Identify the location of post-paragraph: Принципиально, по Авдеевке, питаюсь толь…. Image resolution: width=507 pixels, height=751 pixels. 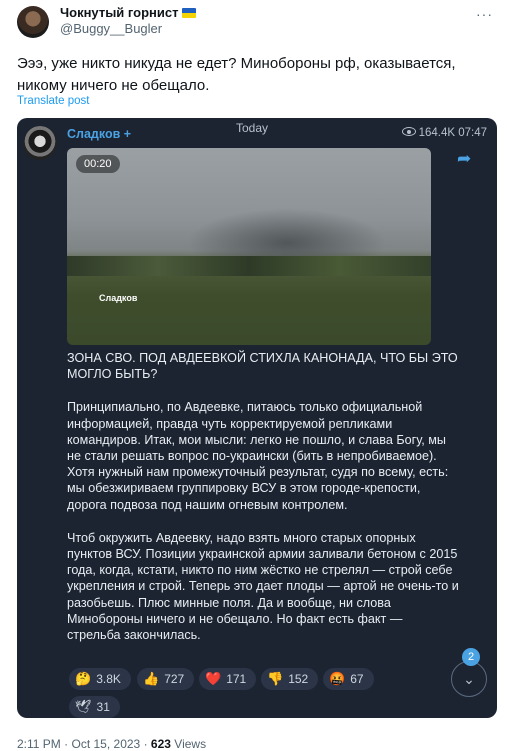
(258, 456).